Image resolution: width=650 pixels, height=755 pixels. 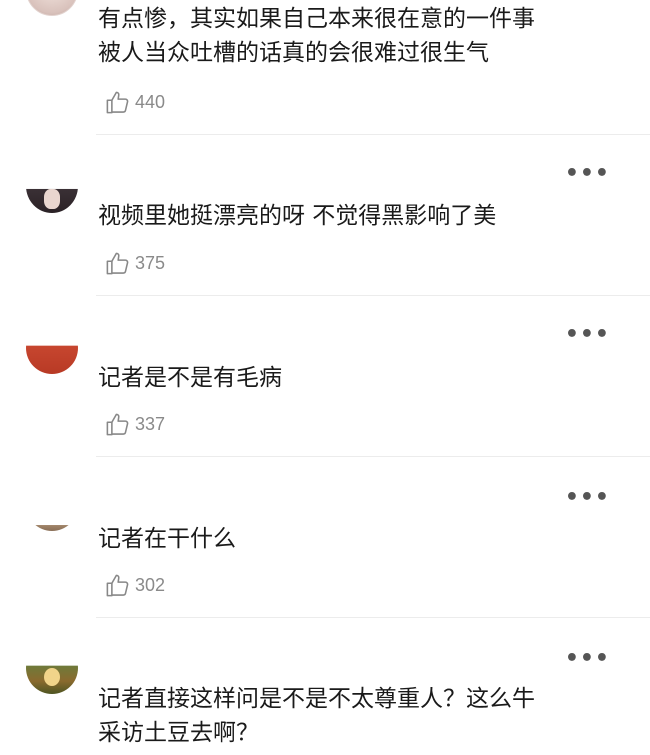 I want to click on like-button: 302, so click(x=134, y=585).